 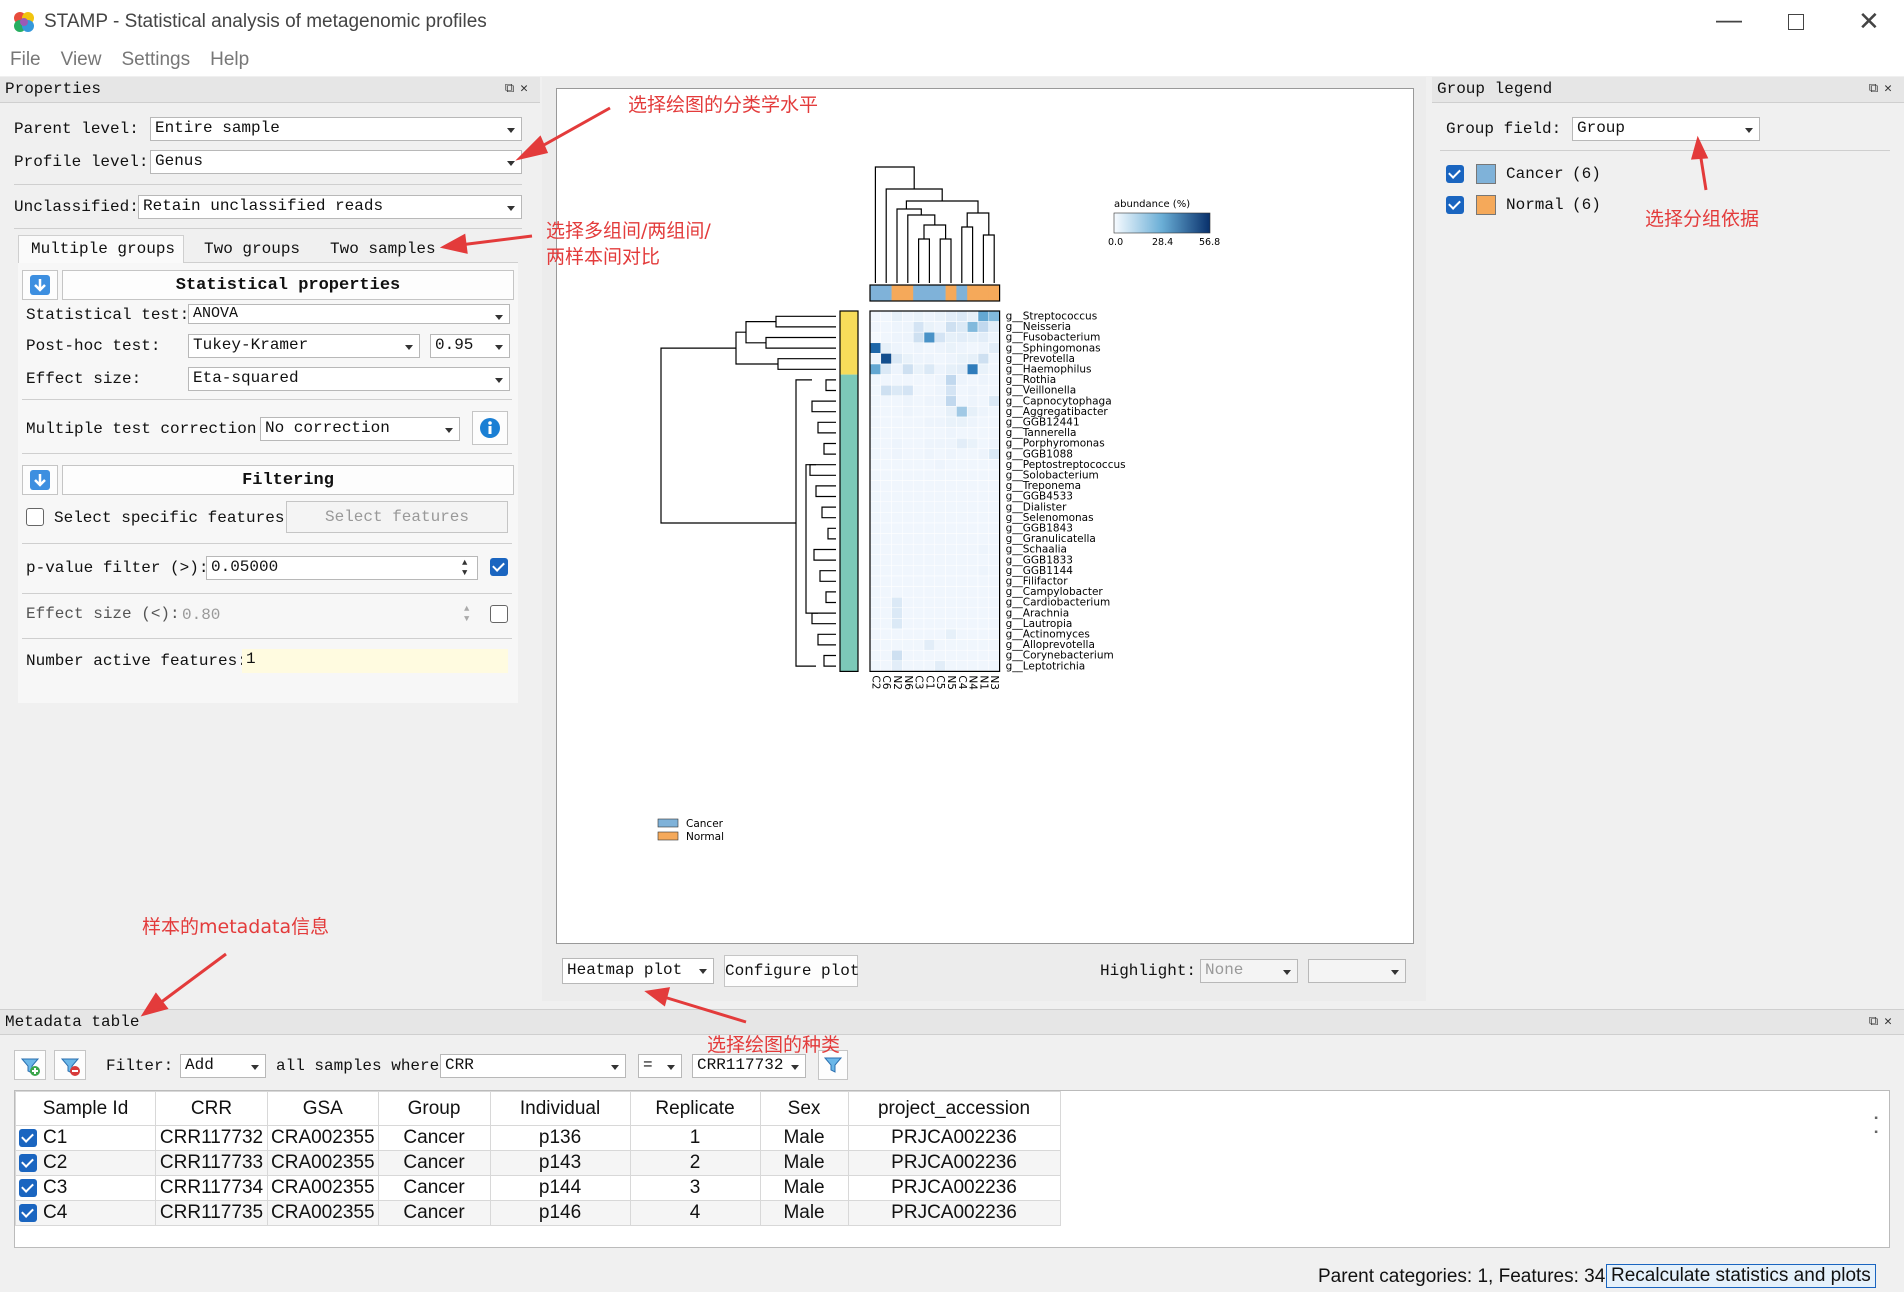 I want to click on add-filter-button, so click(x=30, y=1065).